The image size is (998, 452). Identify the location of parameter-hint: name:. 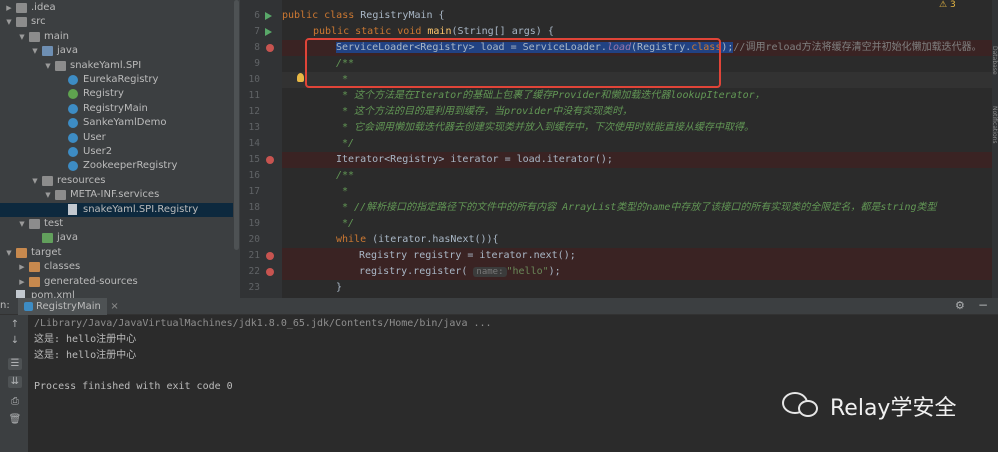
(490, 272).